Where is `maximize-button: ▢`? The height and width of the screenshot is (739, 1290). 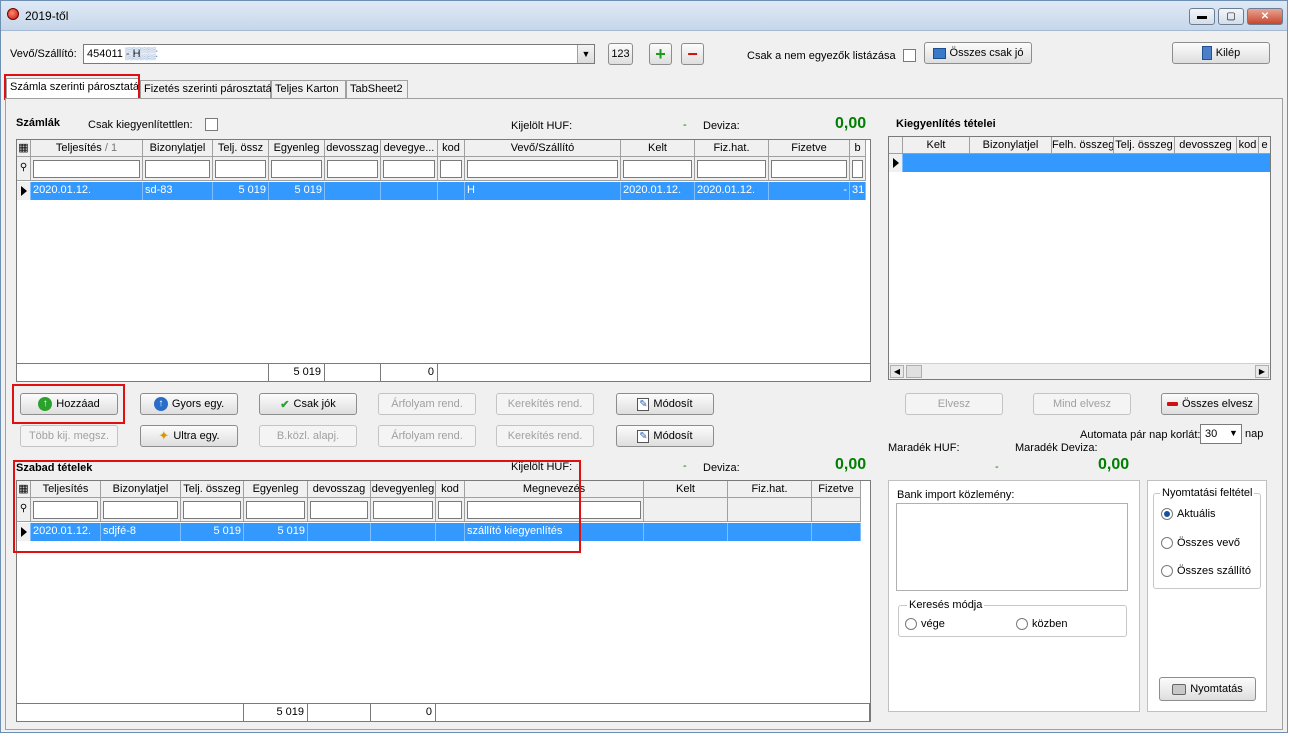 maximize-button: ▢ is located at coordinates (1231, 16).